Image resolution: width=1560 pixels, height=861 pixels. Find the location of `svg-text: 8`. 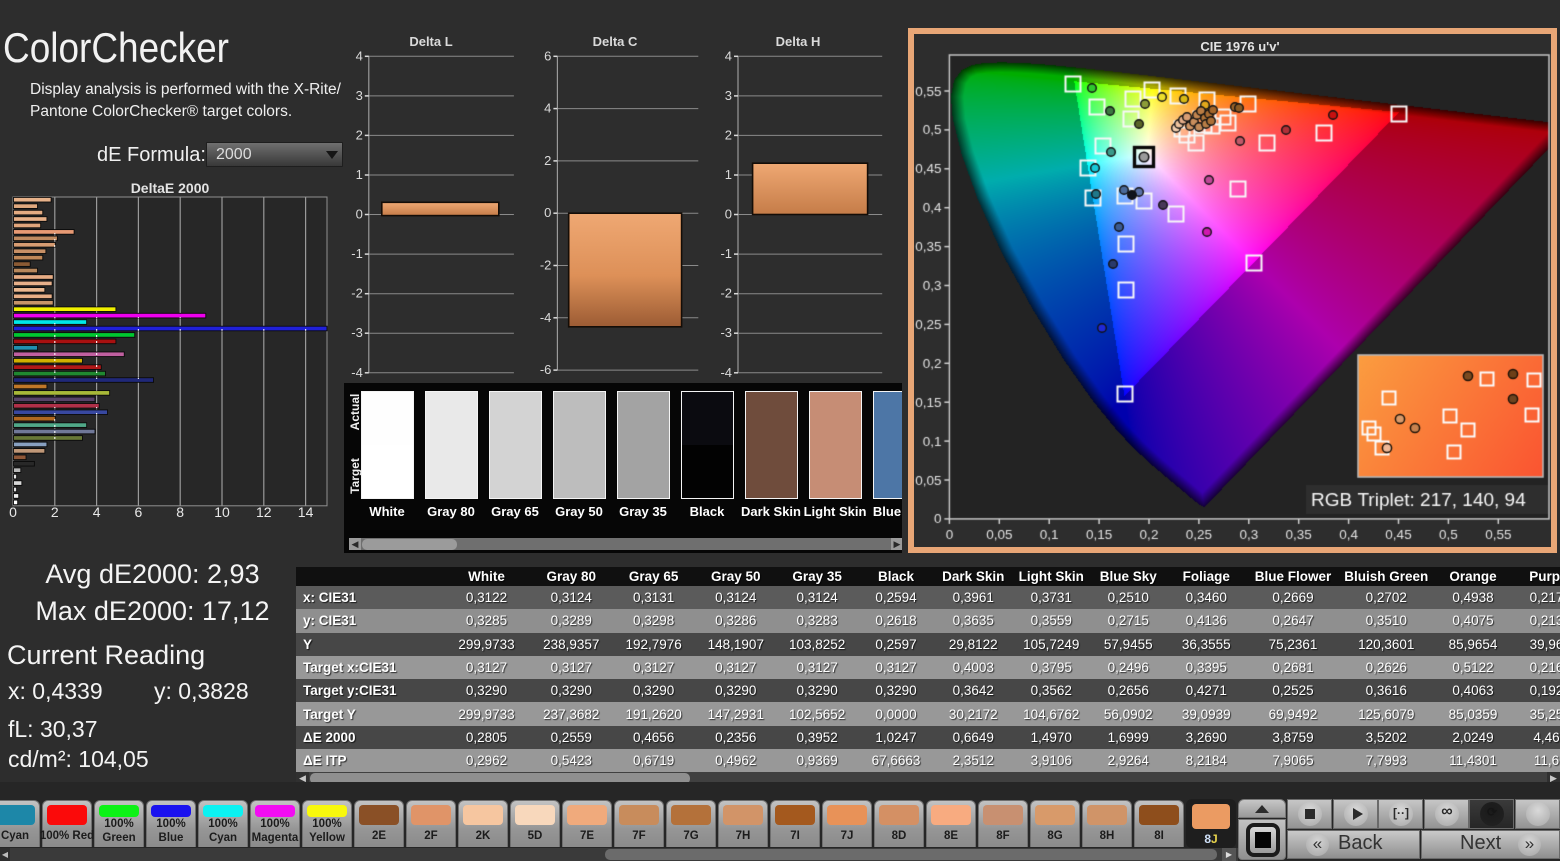

svg-text: 8 is located at coordinates (180, 512).